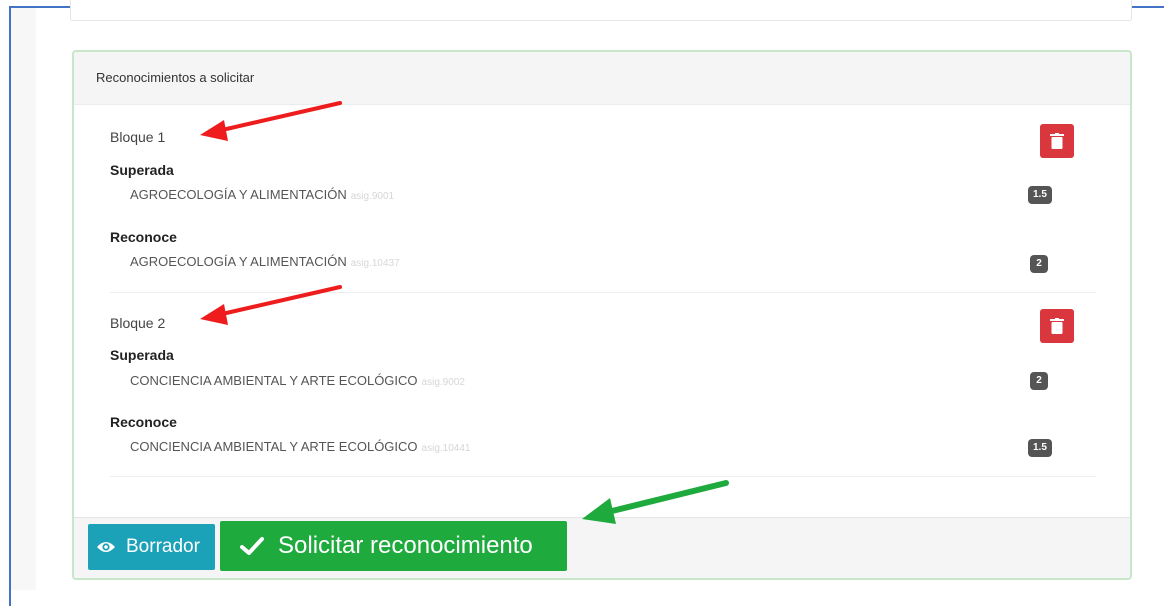 The image size is (1166, 606). What do you see at coordinates (655, 502) in the screenshot?
I see `green-arrow-solicitar` at bounding box center [655, 502].